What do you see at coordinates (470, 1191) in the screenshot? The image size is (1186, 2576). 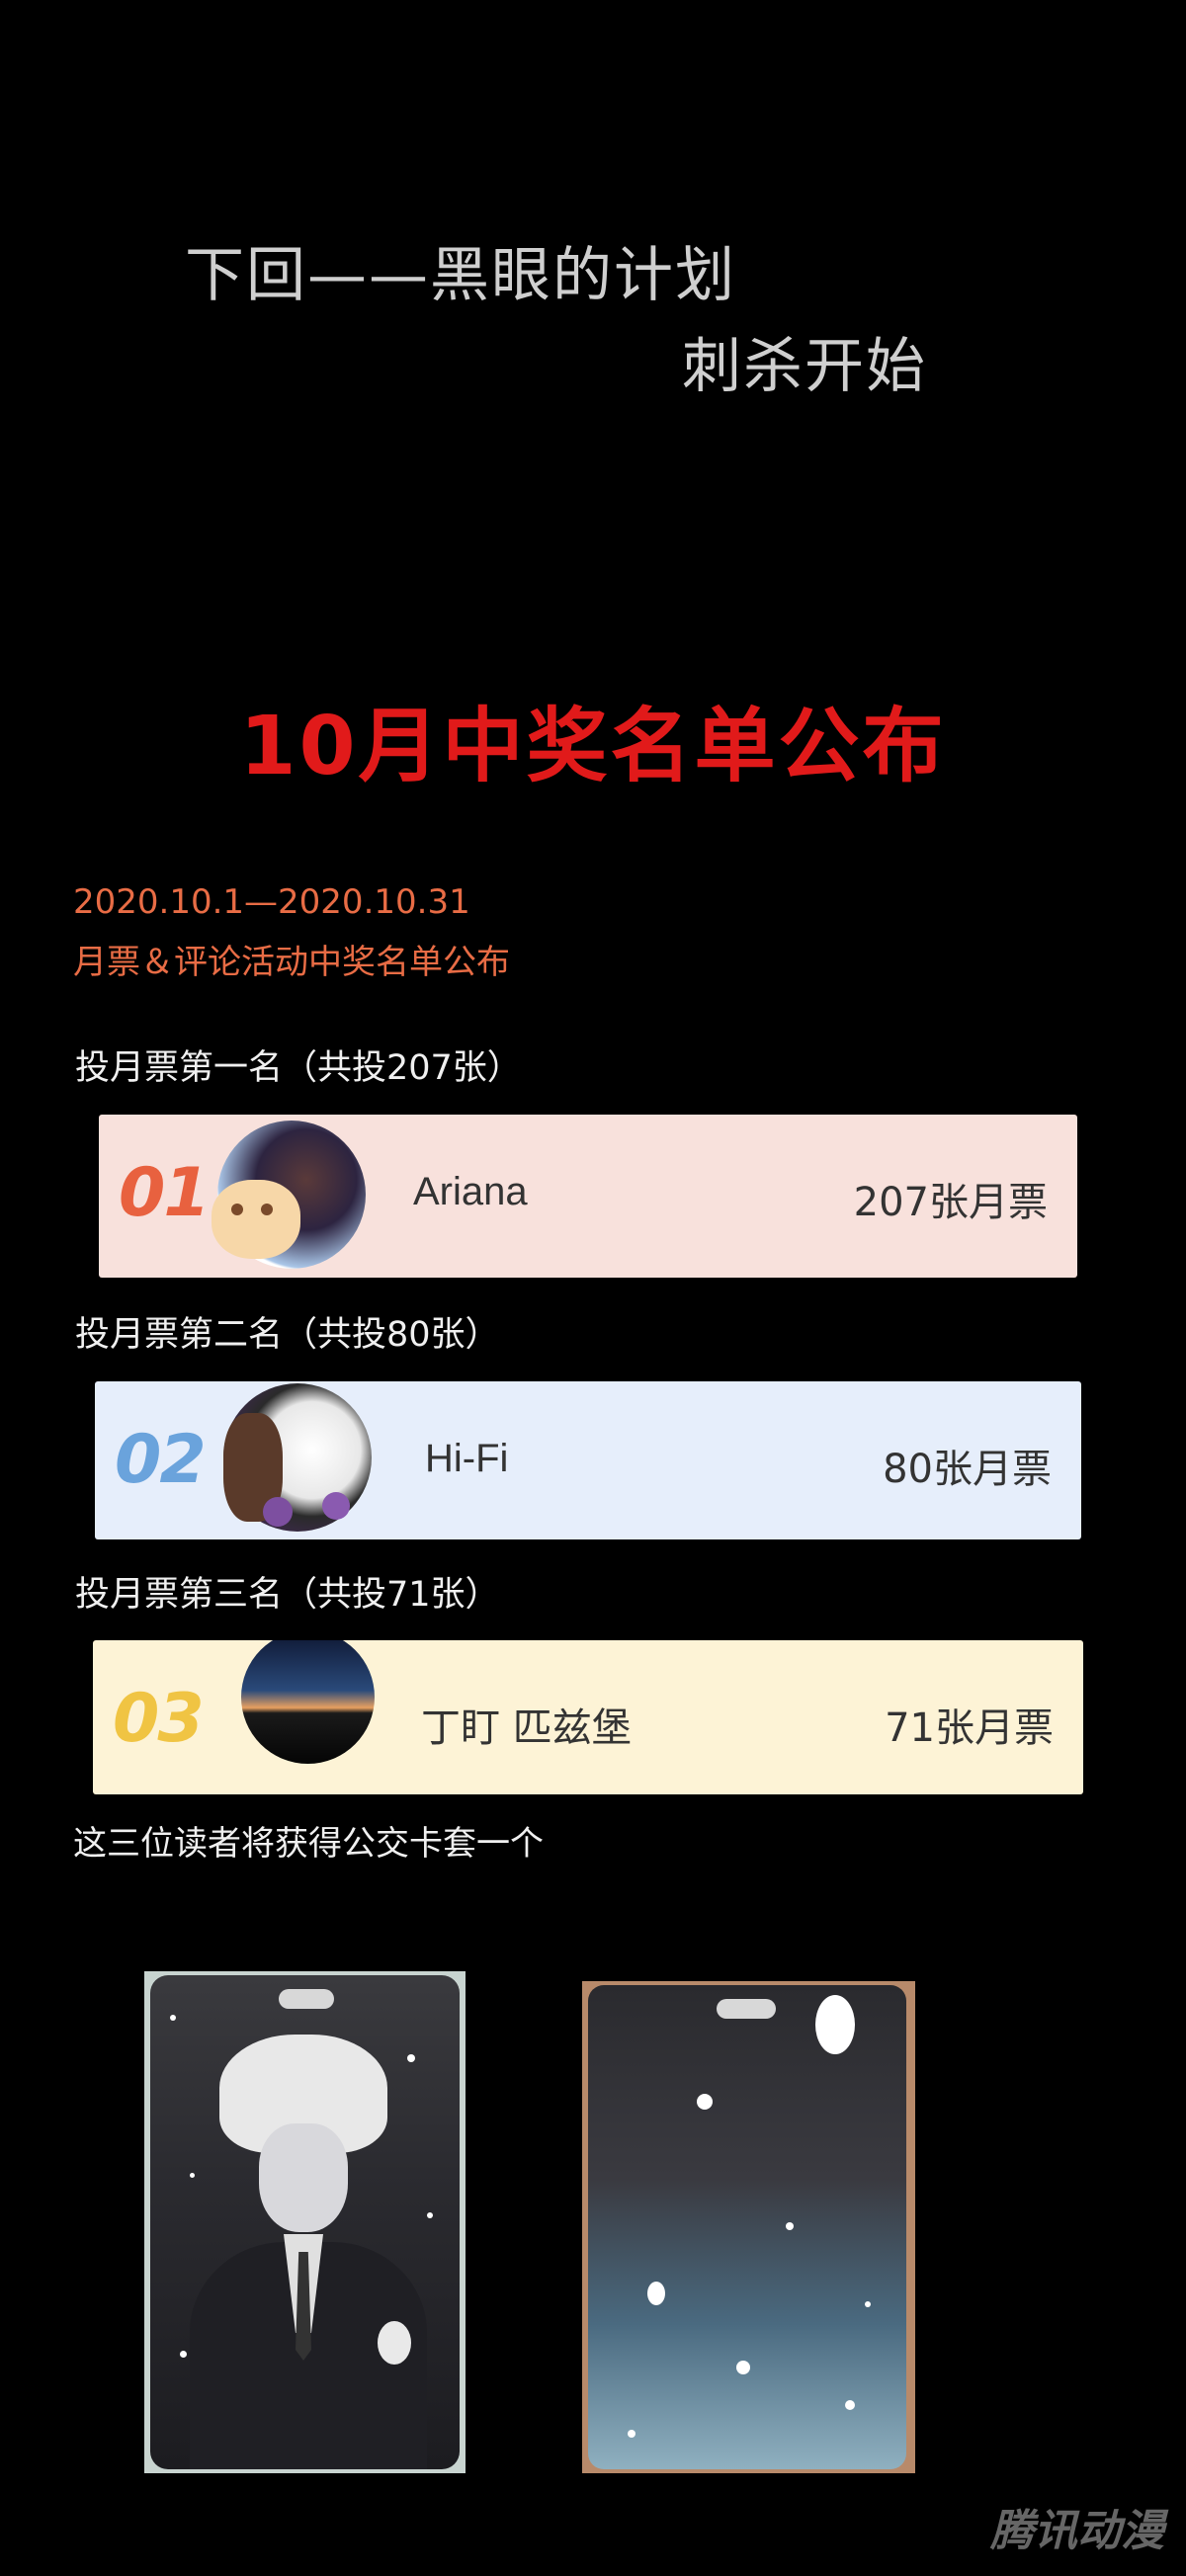 I see `username: Ariana` at bounding box center [470, 1191].